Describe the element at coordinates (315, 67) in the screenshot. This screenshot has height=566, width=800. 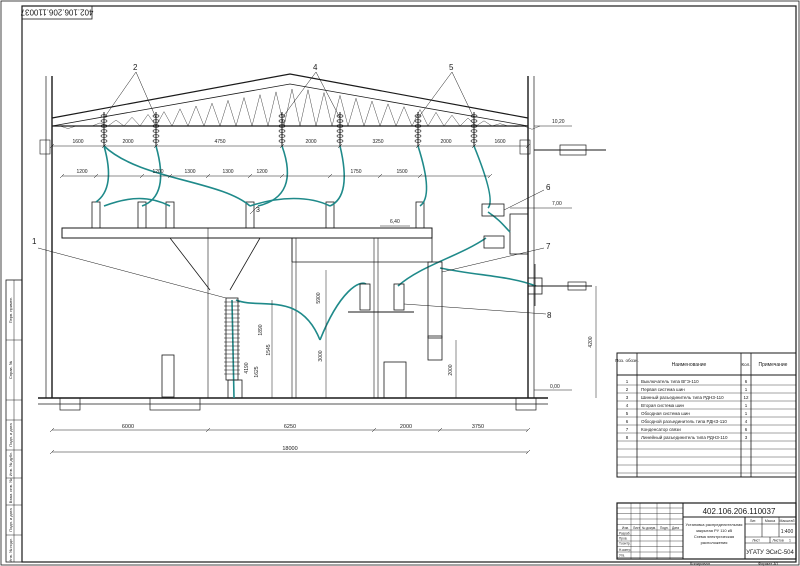
I see `callout-4: 4` at that location.